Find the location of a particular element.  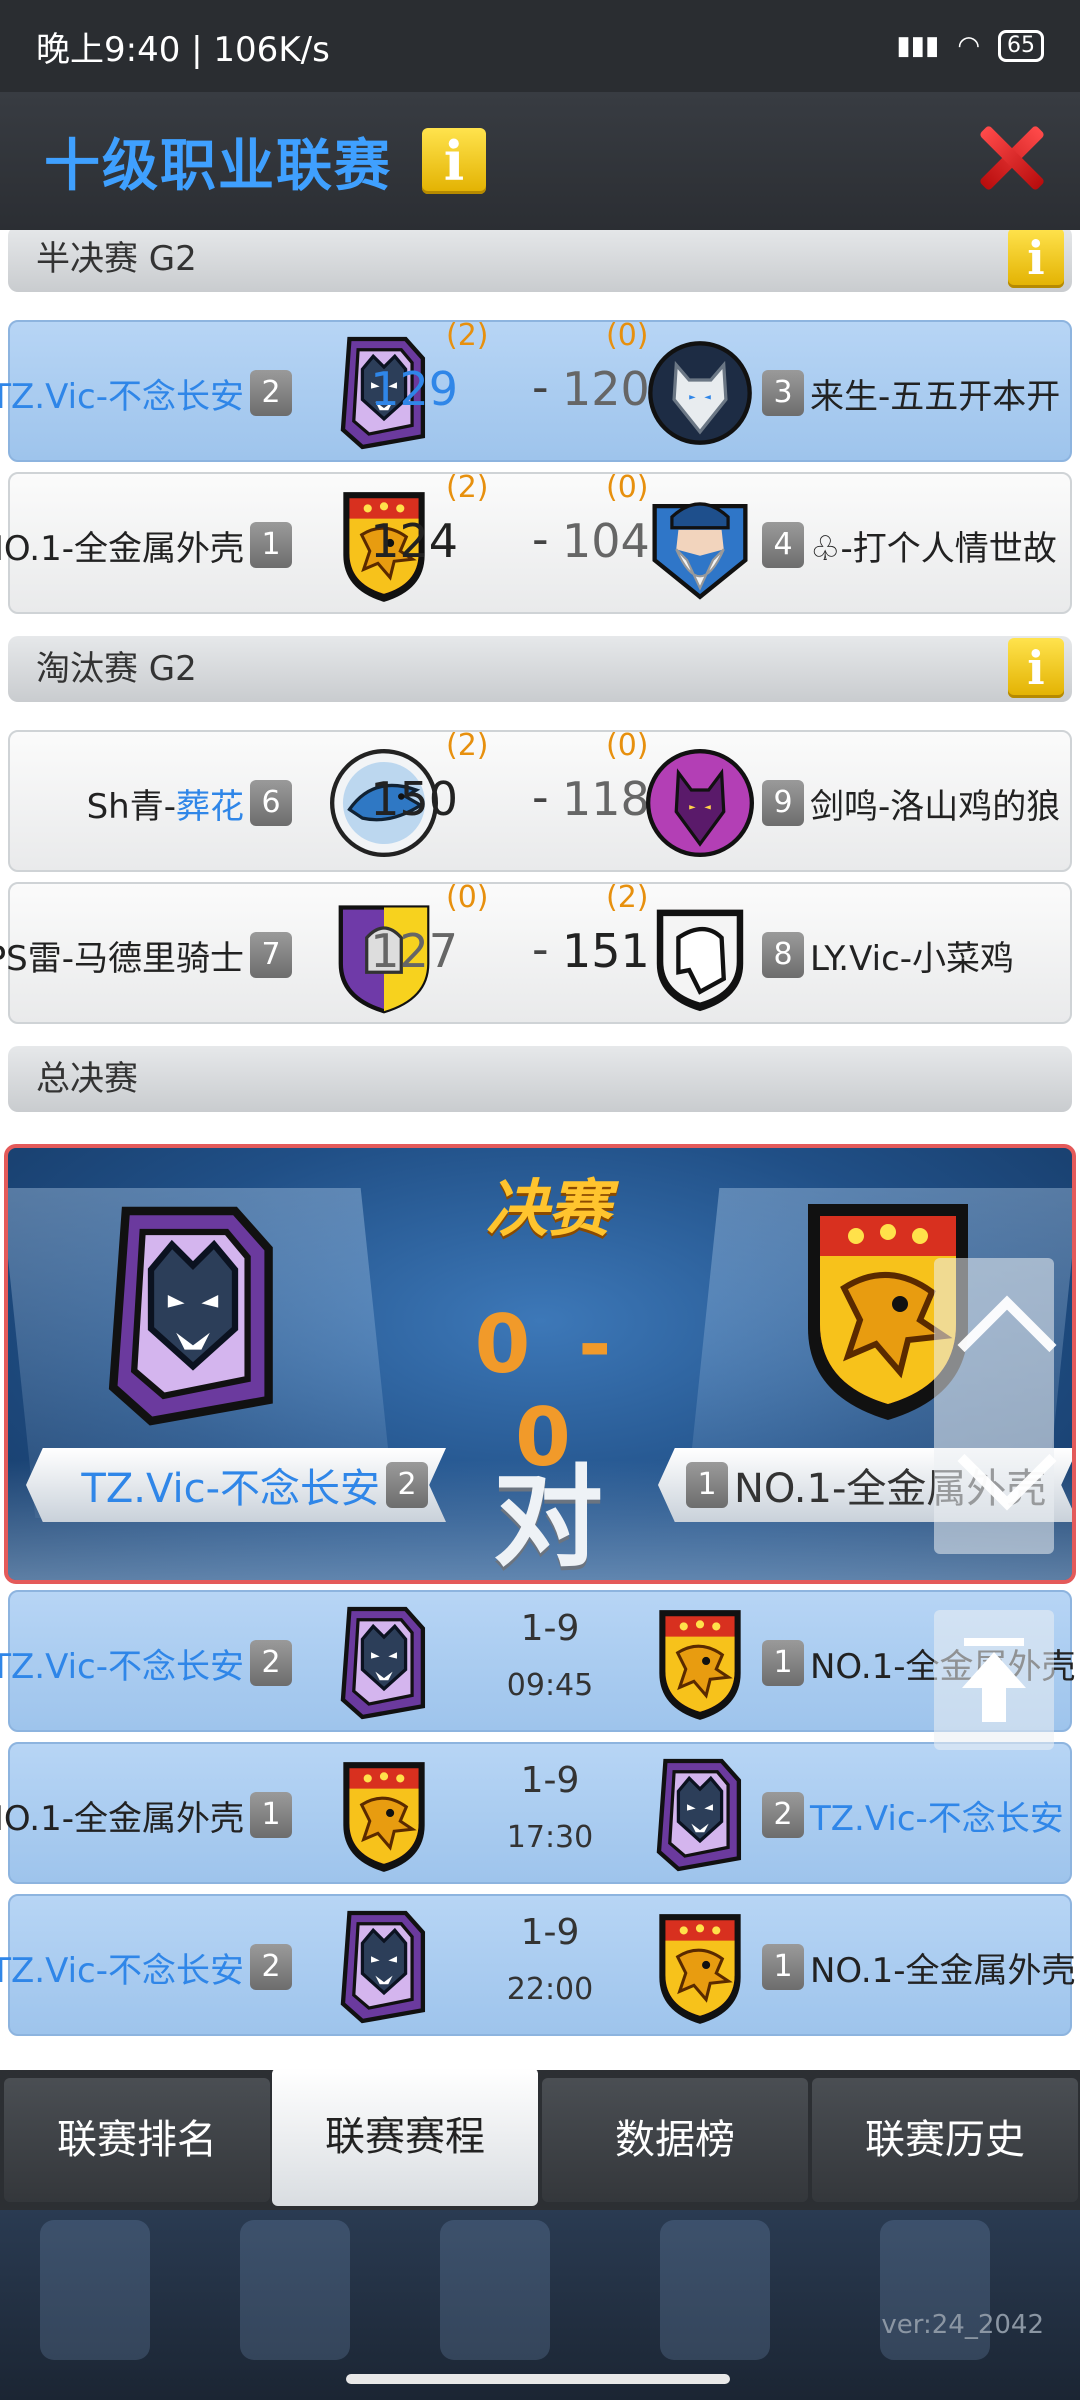

team-left: JPS雷-马德里骑士 7 is located at coordinates (146, 955).